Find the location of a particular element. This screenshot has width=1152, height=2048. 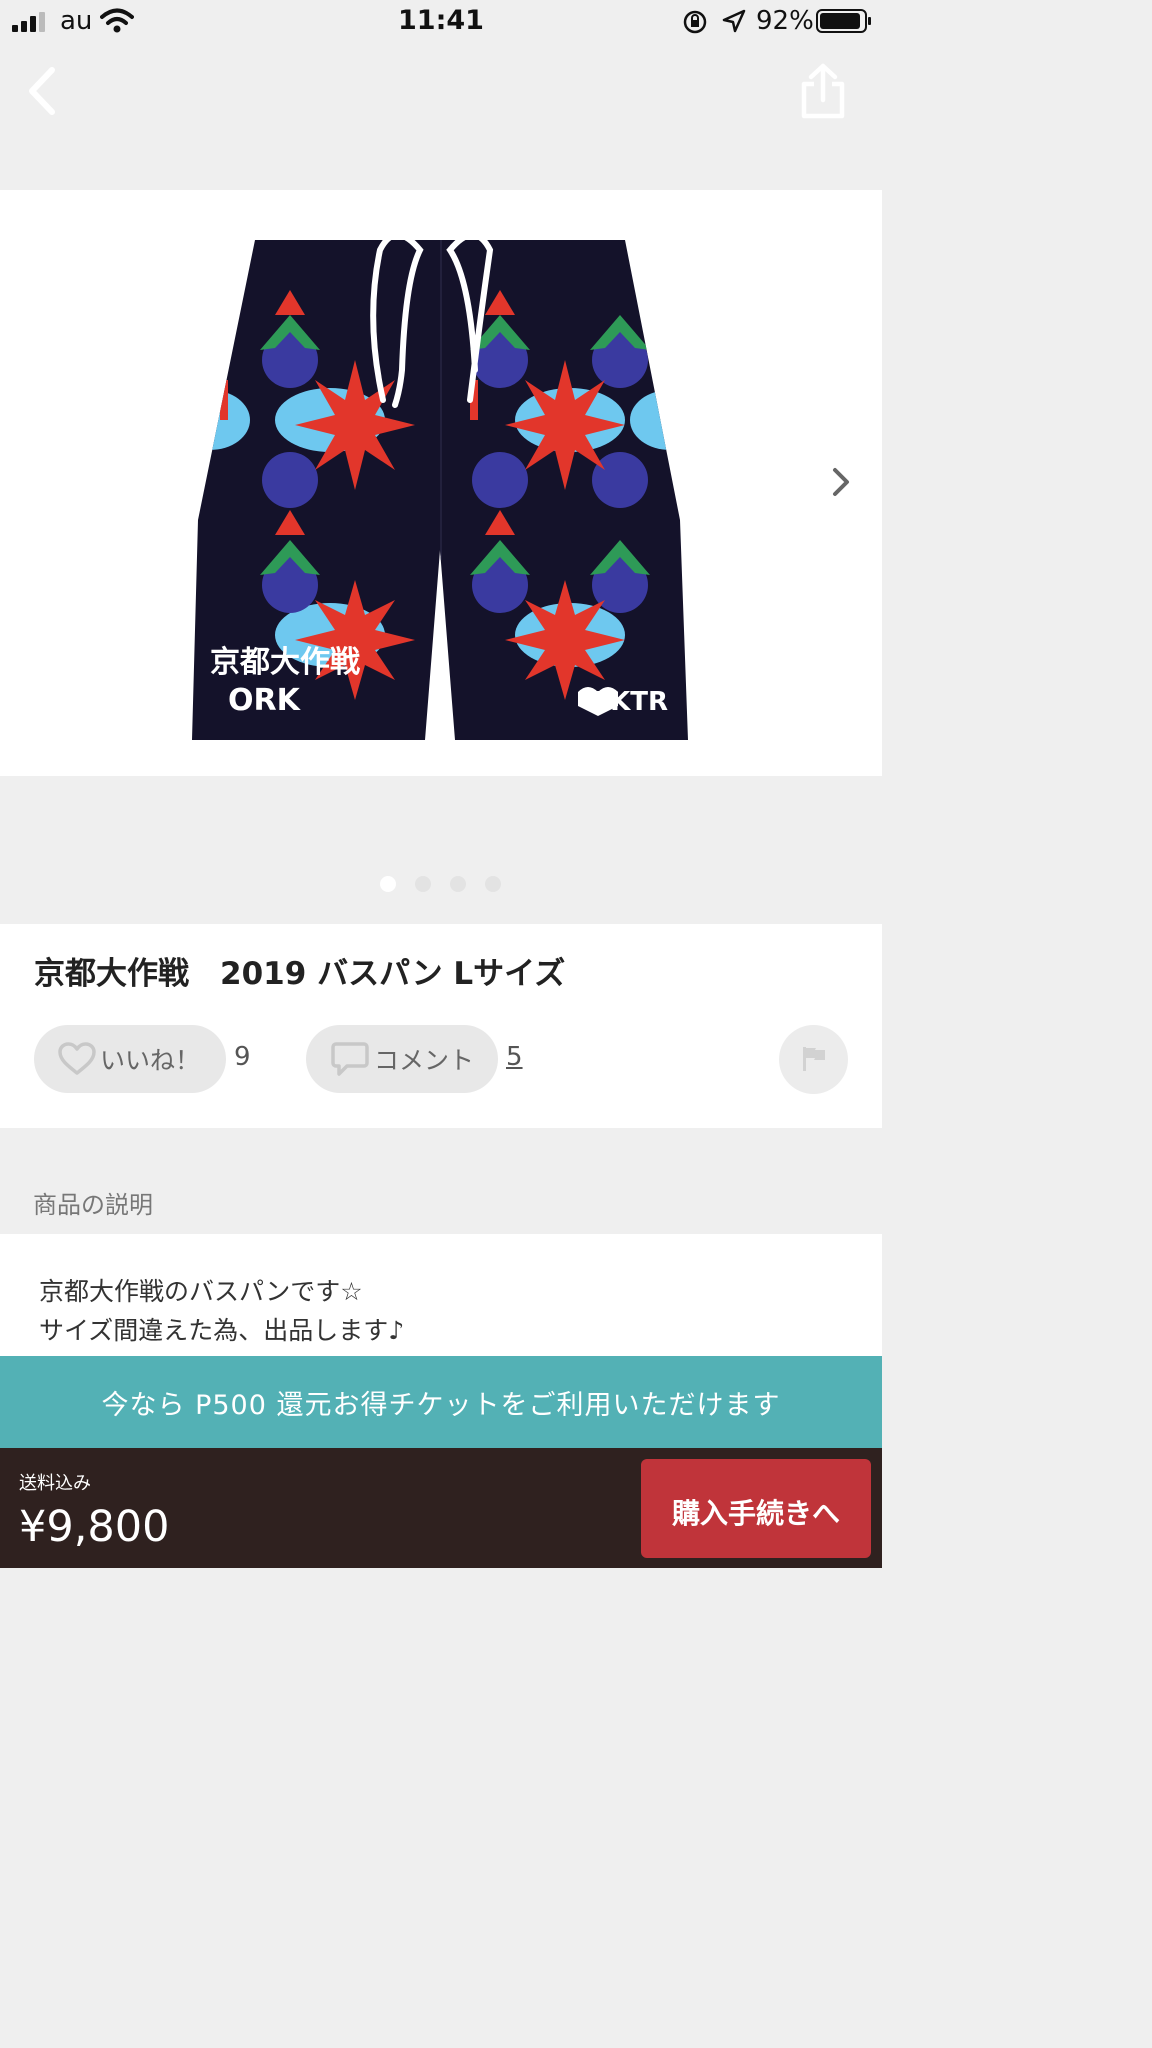

comment-count: 5 is located at coordinates (514, 1057).